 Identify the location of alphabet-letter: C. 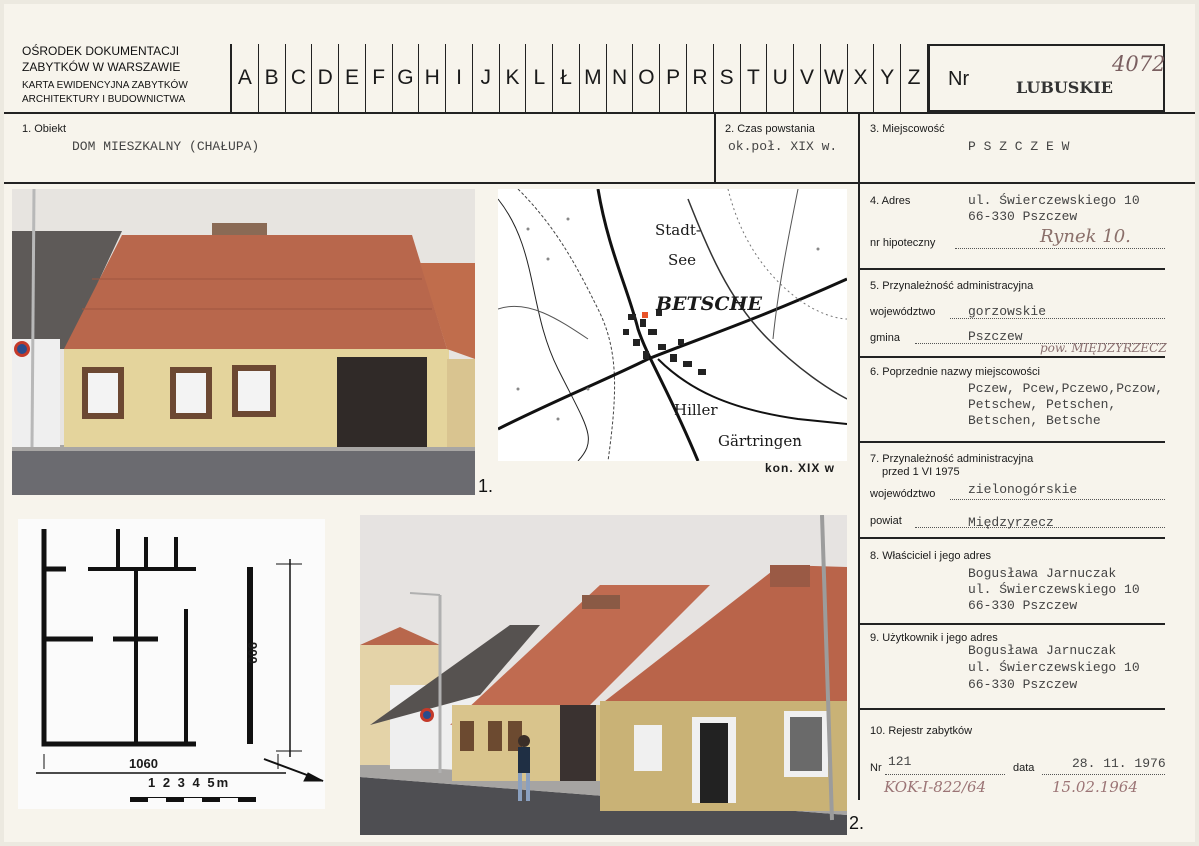
(299, 78).